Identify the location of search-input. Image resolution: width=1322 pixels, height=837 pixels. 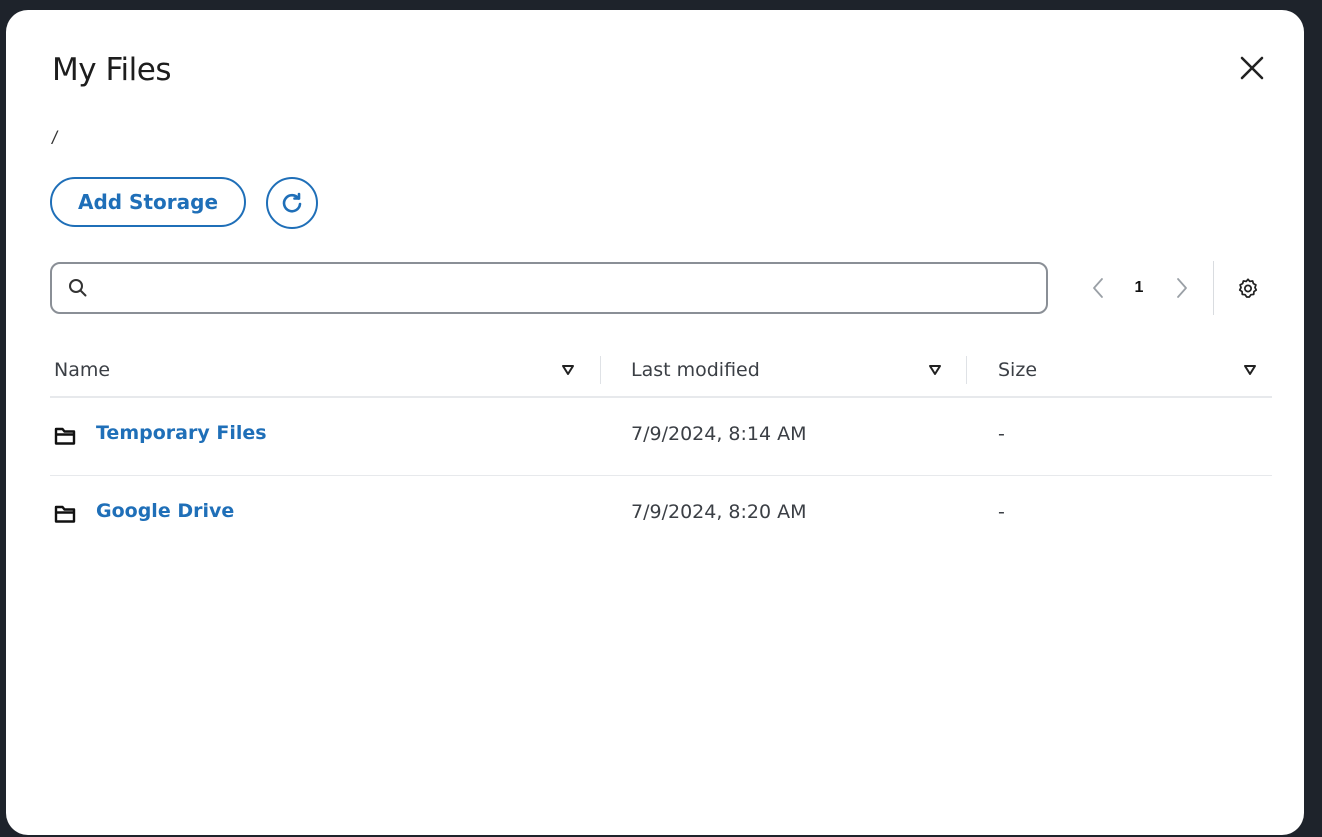
(572, 288).